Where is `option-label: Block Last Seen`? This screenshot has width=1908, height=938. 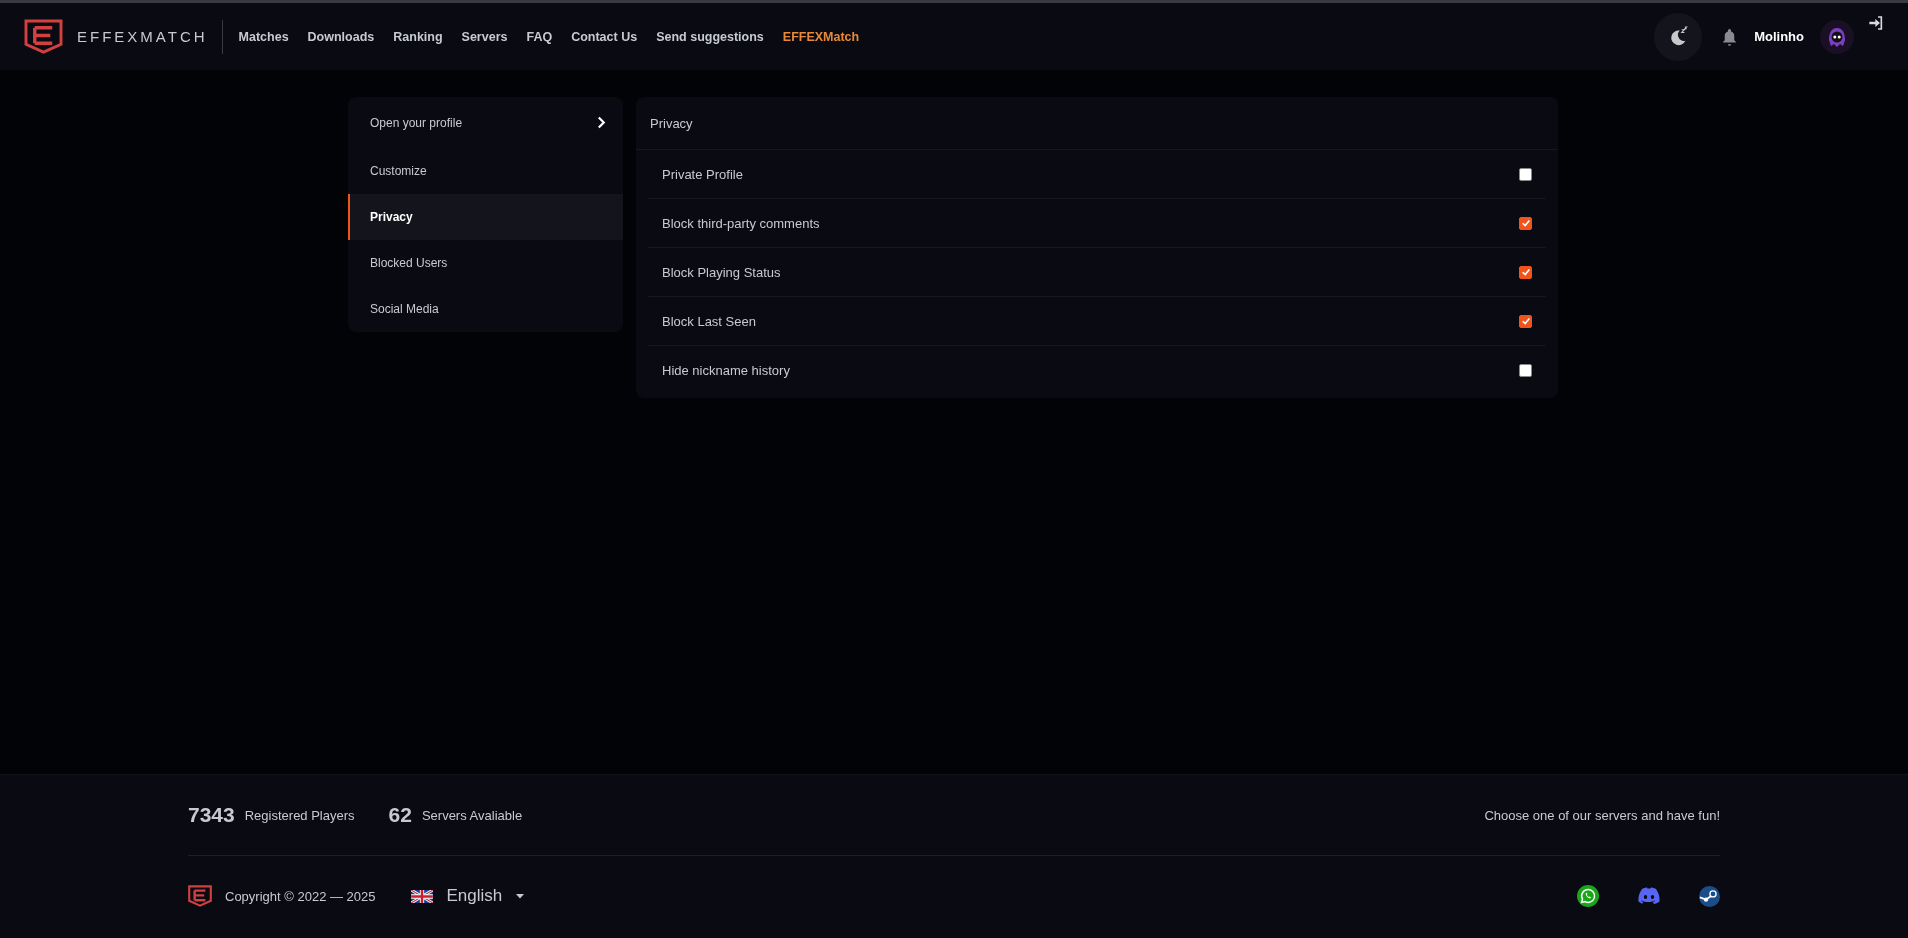
option-label: Block Last Seen is located at coordinates (709, 321).